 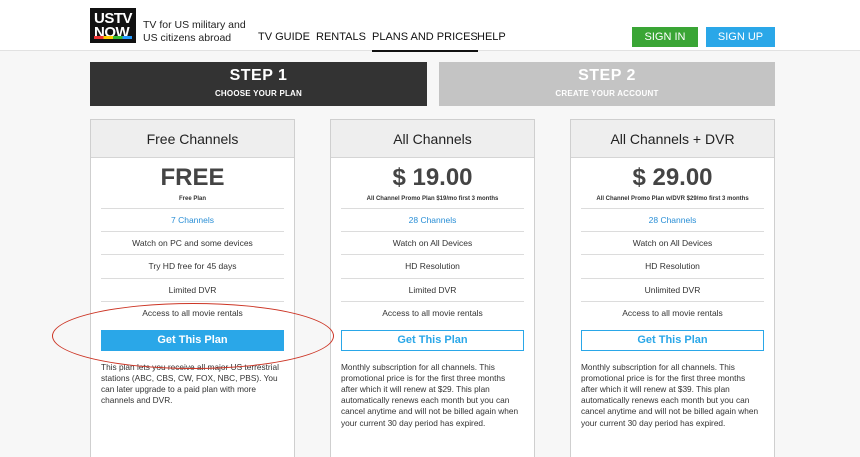 I want to click on sign-up-button: SIGN UP, so click(x=740, y=37).